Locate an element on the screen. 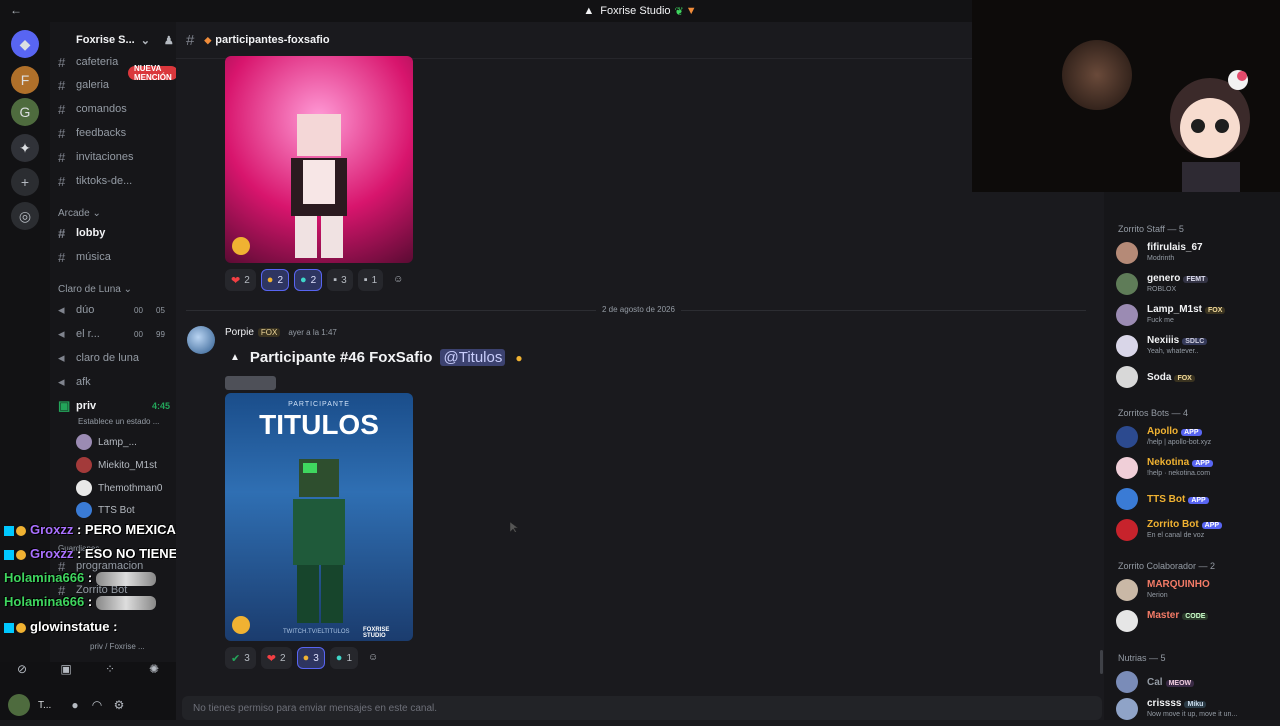 The width and height of the screenshot is (1280, 726). reaction-count: 2 is located at coordinates (280, 280).